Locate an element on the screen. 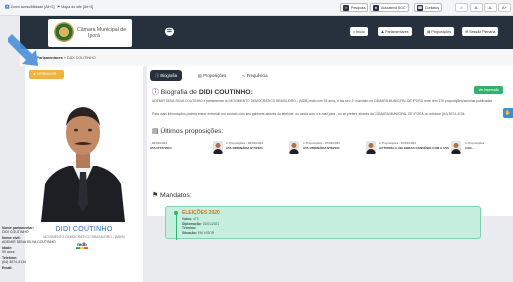 The height and width of the screenshot is (282, 513). proposition-title: ATA ORDINÁRIA Nº8/2024 is located at coordinates (321, 148).